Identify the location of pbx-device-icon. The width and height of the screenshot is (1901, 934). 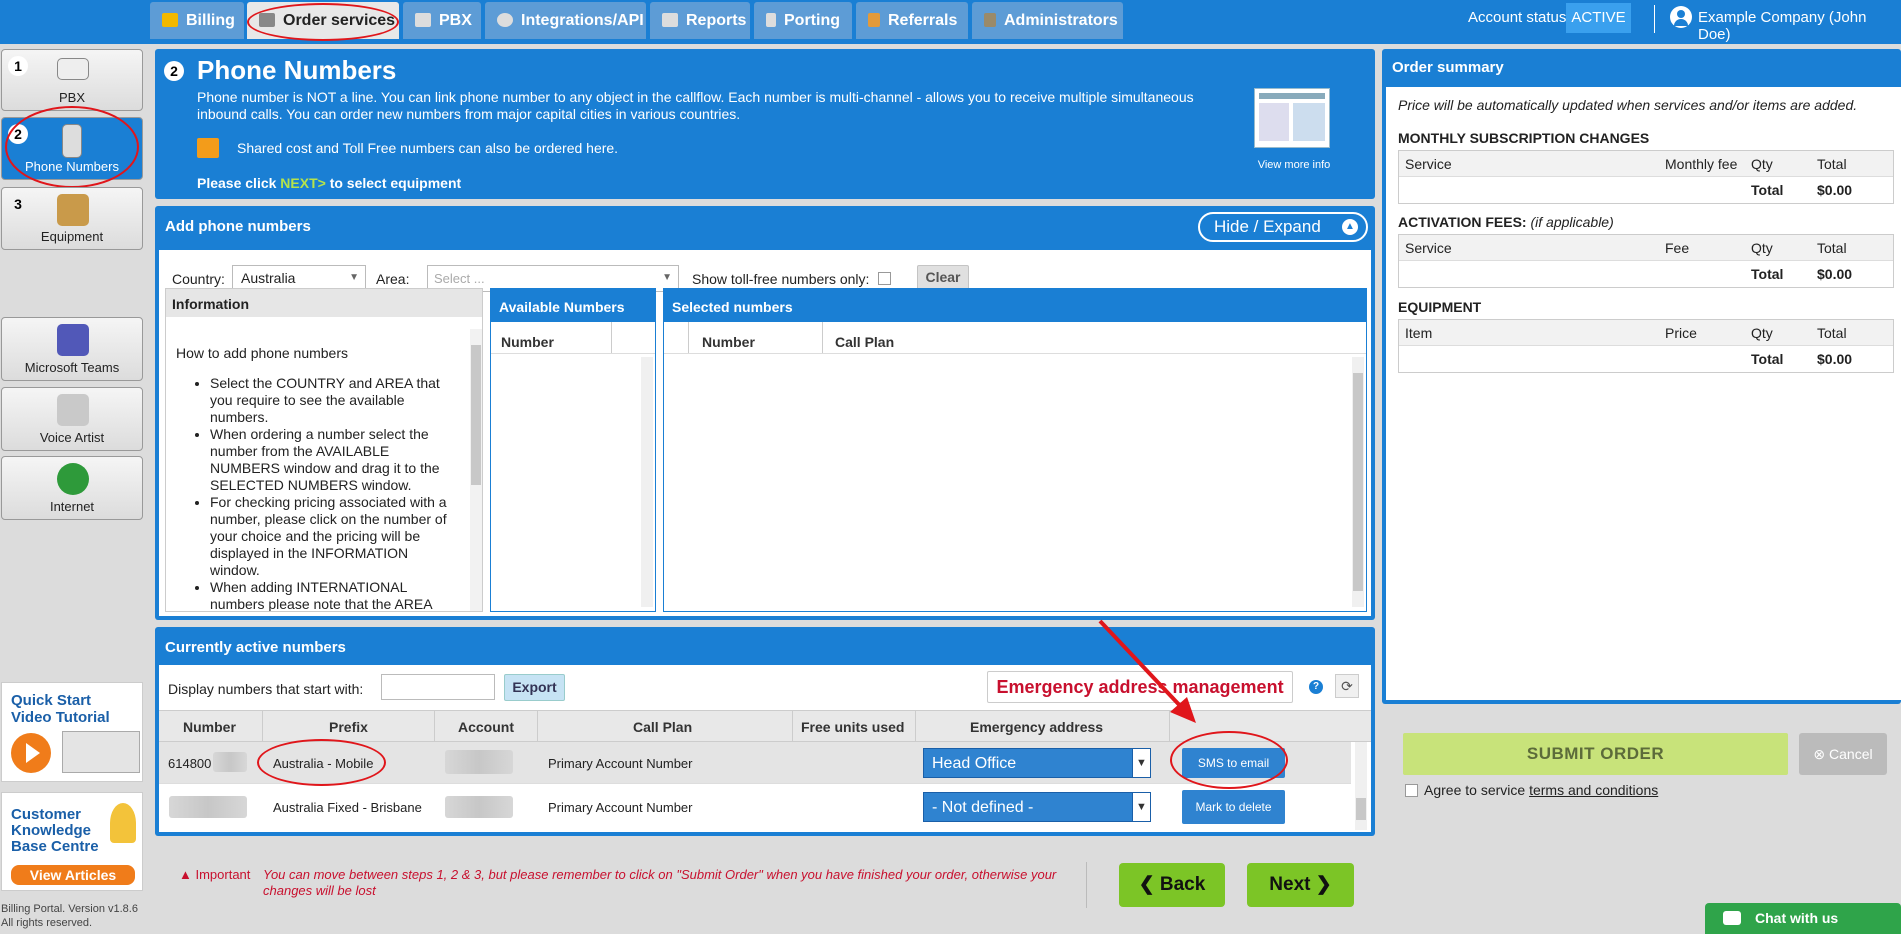
(73, 69).